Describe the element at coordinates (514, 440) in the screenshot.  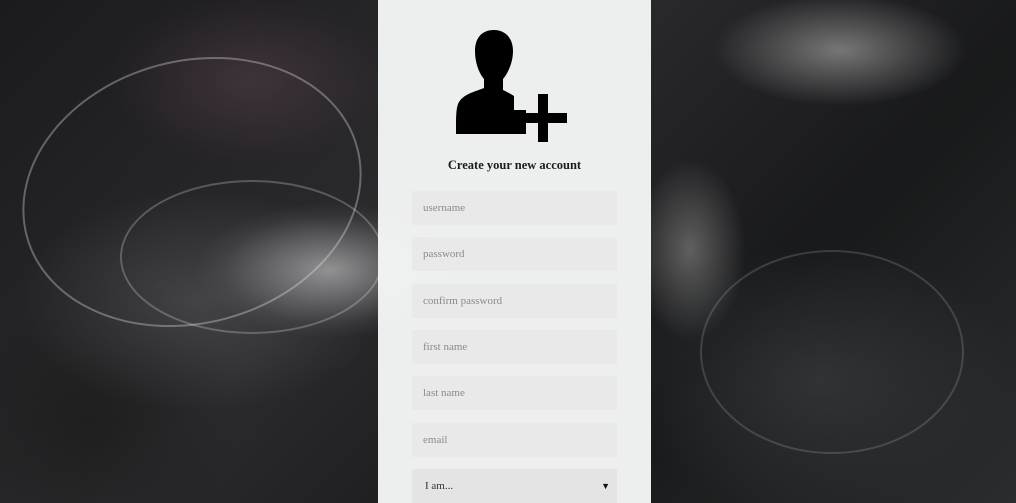
I see `email-field` at that location.